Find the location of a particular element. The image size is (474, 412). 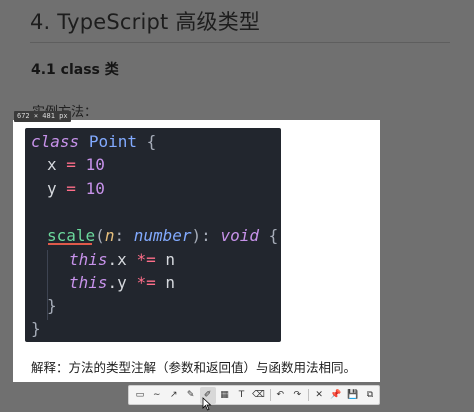

y-value: 10 is located at coordinates (95, 188).